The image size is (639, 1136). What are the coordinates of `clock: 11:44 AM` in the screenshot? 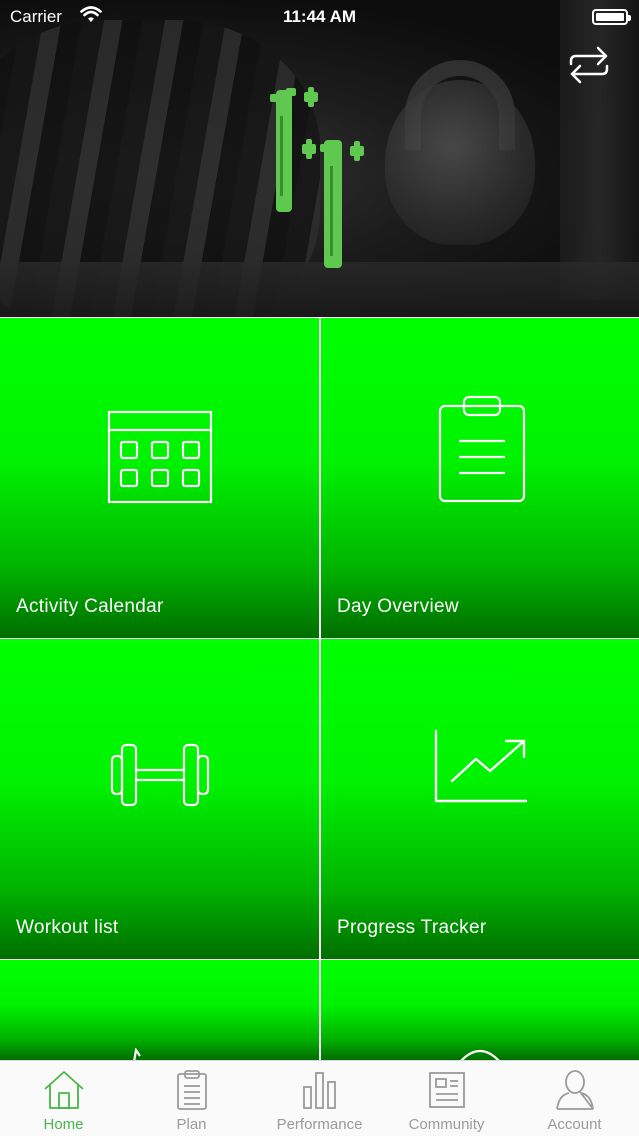 It's located at (319, 16).